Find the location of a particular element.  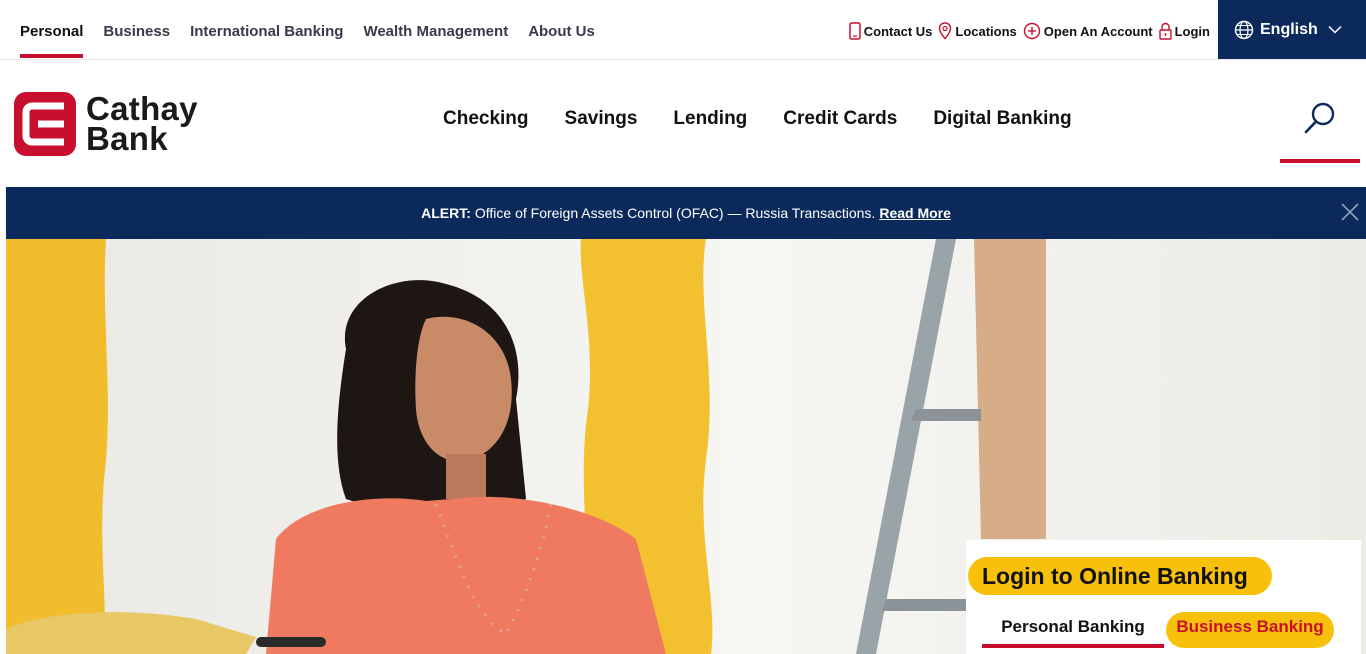

tab-business-banking: Business Banking is located at coordinates (1250, 630).